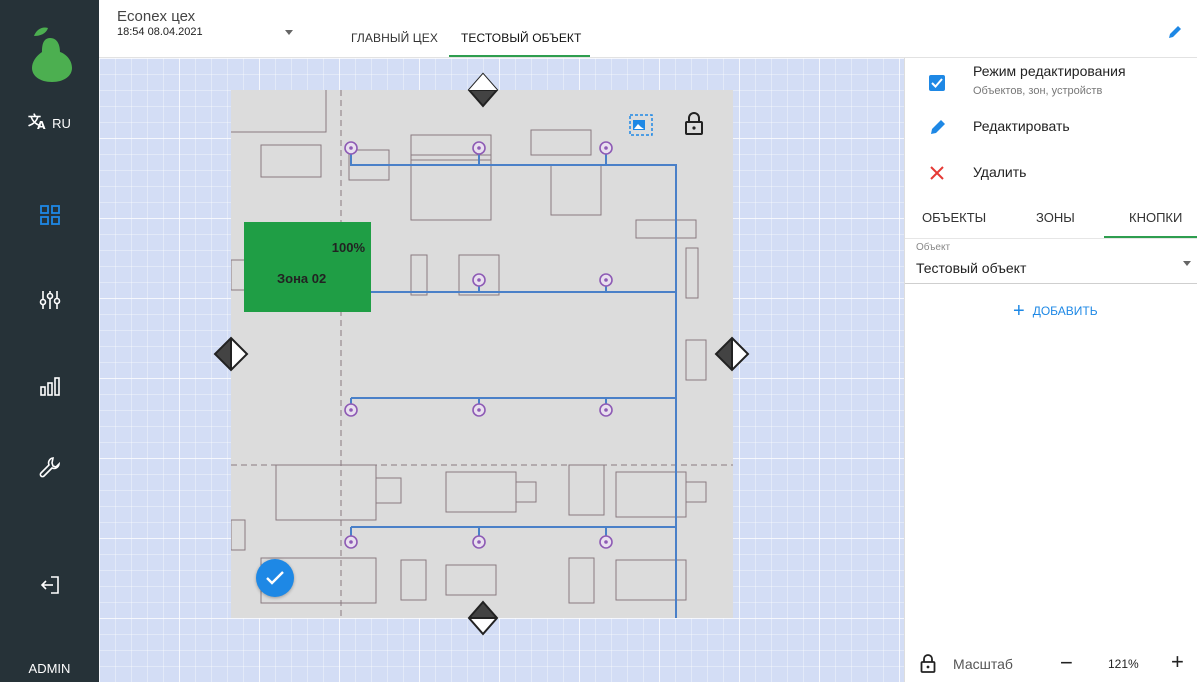  I want to click on object-select-underline, so click(1051, 283).